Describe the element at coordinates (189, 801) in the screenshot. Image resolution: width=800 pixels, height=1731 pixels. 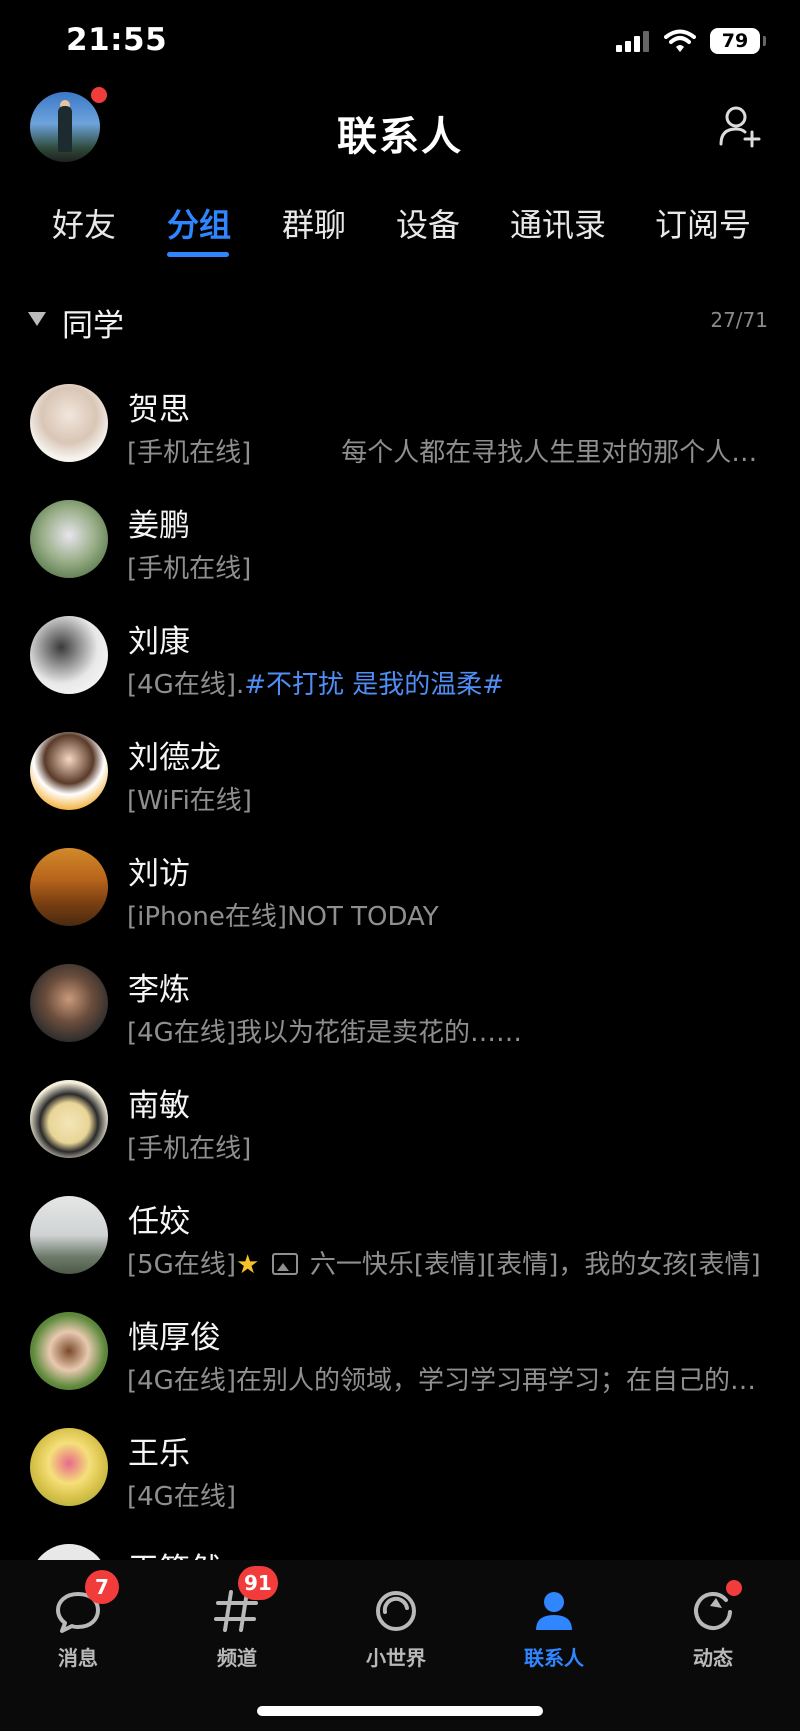
I see `contact-online-status: [WiFi在线]` at that location.